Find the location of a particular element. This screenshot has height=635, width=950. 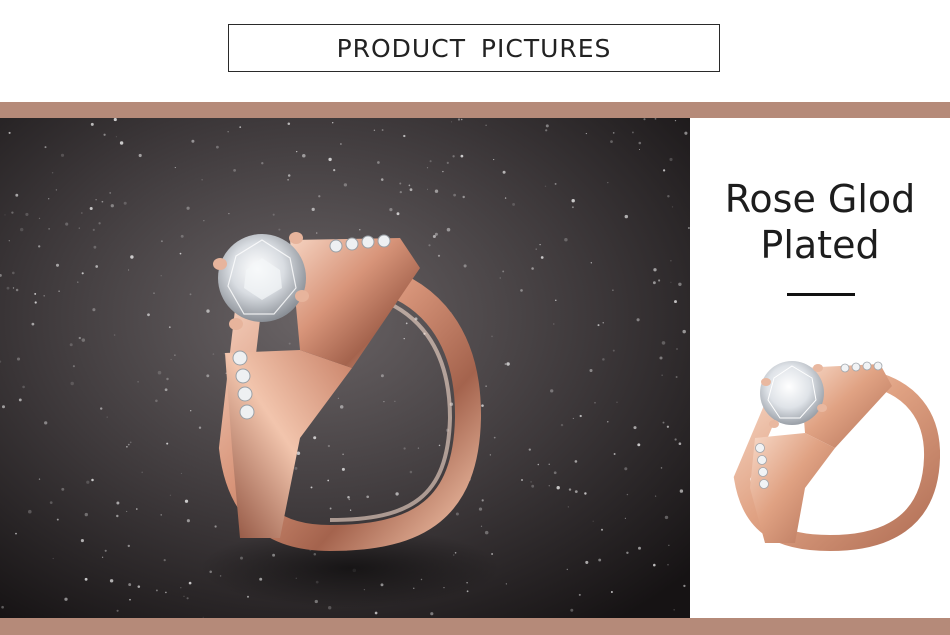

header-box: PRODUCT PICTURES is located at coordinates (474, 48).